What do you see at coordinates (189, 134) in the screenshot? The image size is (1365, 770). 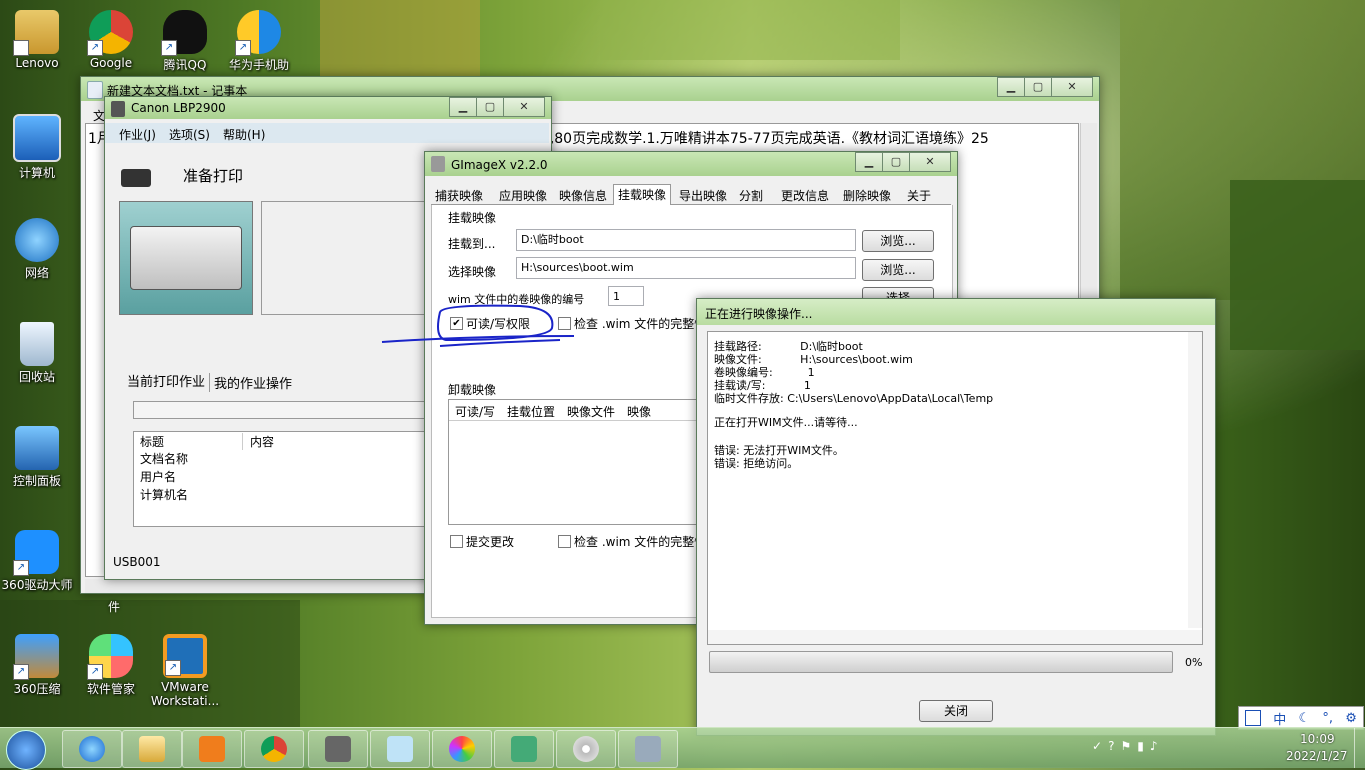 I see `printer-menu-options: 选项(S)` at bounding box center [189, 134].